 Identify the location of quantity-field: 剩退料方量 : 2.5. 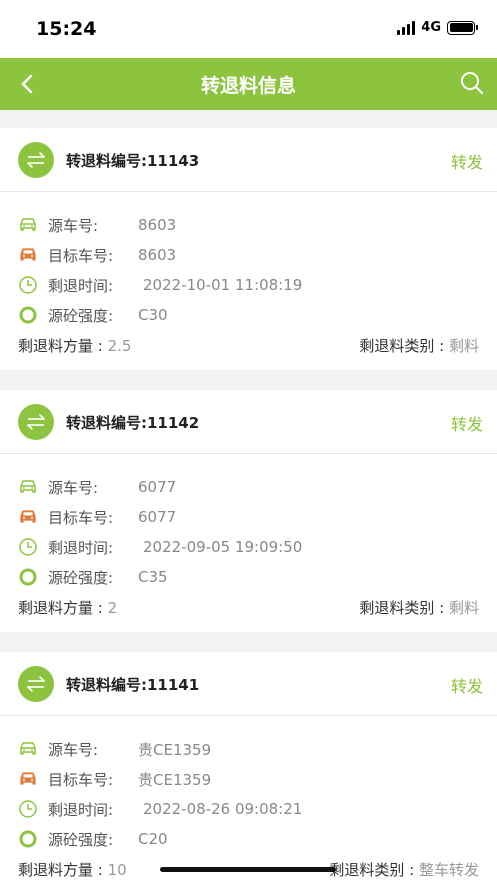
(74, 345).